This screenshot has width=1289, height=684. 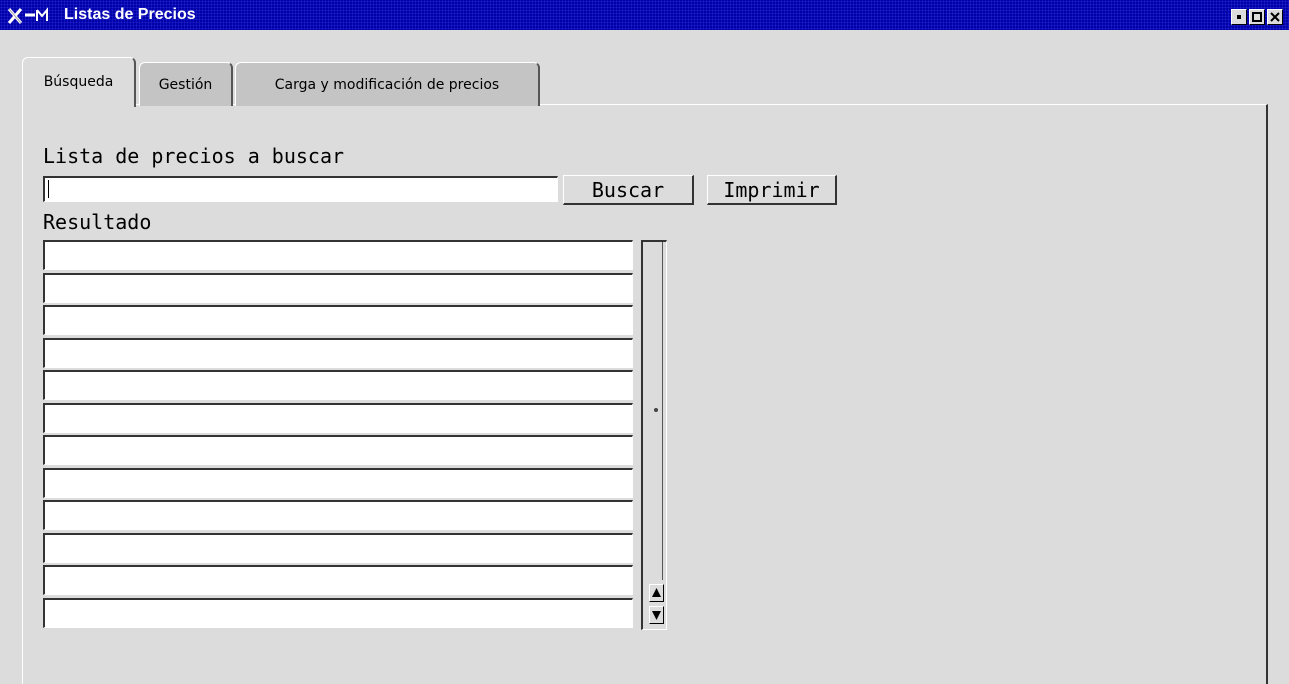 I want to click on maximize-icon, so click(x=1257, y=17).